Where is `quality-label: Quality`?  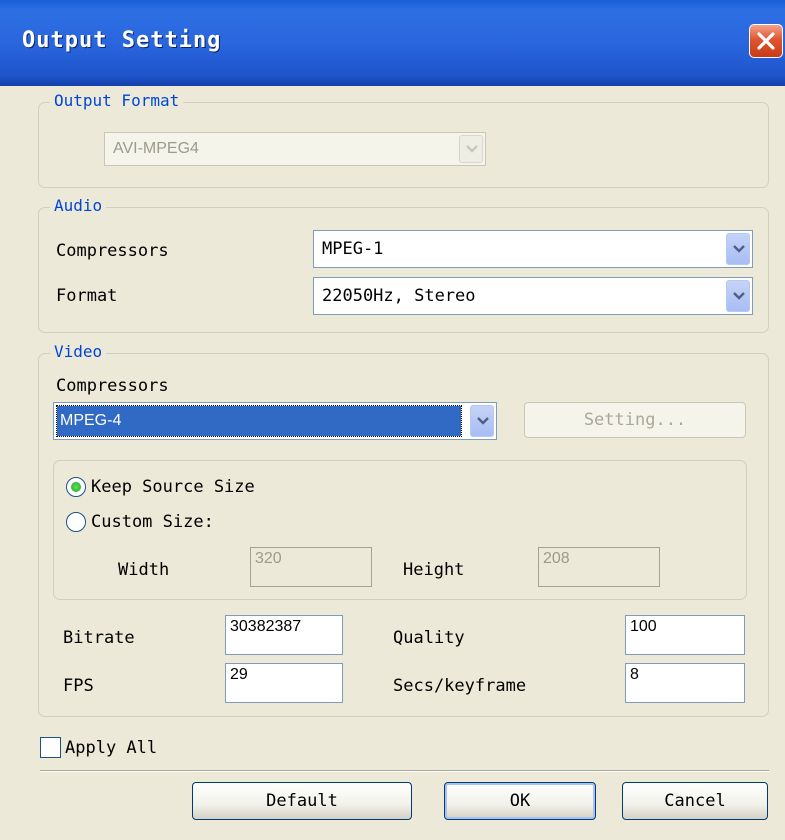
quality-label: Quality is located at coordinates (429, 638).